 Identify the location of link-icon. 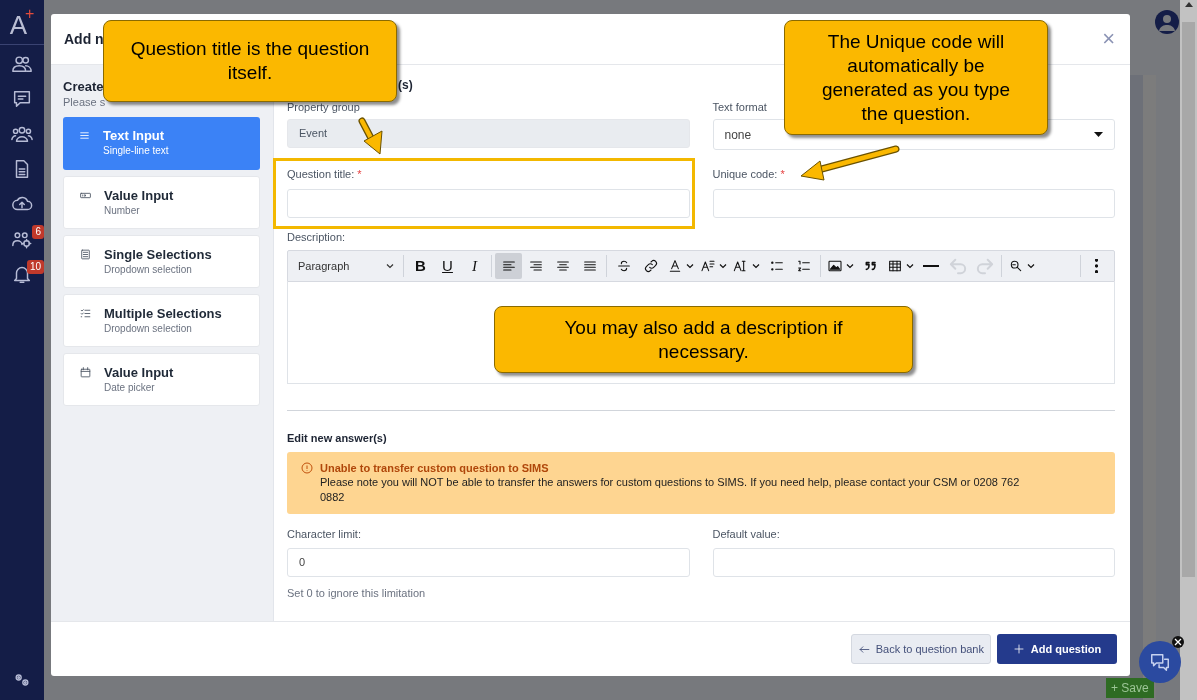
(650, 266).